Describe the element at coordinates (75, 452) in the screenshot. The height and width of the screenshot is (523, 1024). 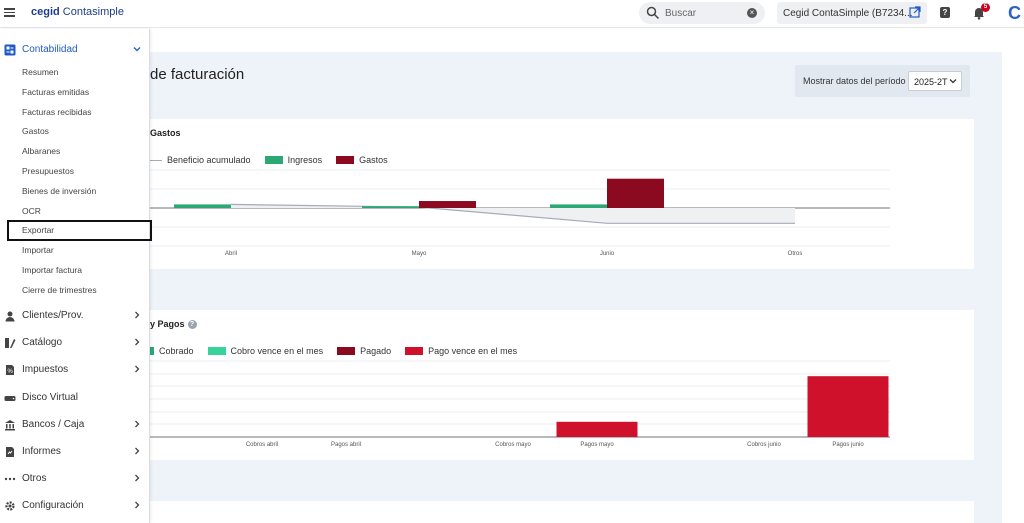
I see `sidebar-item-informes: Informes` at that location.